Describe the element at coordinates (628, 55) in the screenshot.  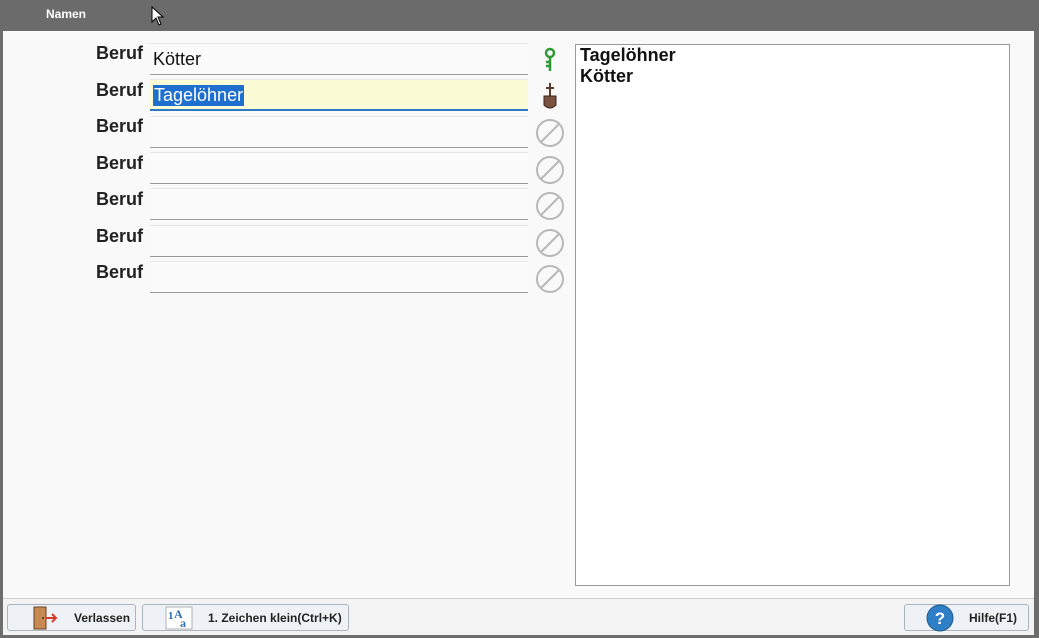
I see `preview-line: Tagelöhner` at that location.